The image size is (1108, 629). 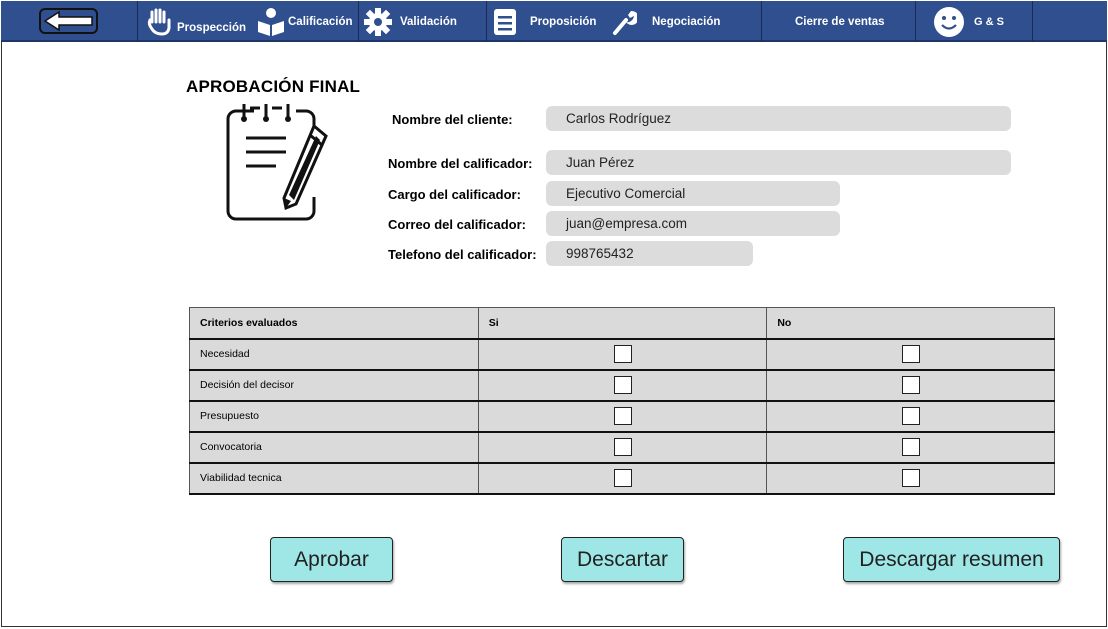 What do you see at coordinates (622, 559) in the screenshot?
I see `descartar-button: Descartar` at bounding box center [622, 559].